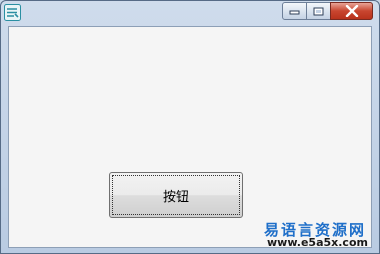 The height and width of the screenshot is (254, 380). Describe the element at coordinates (176, 195) in the screenshot. I see `push-button: 按钮` at that location.